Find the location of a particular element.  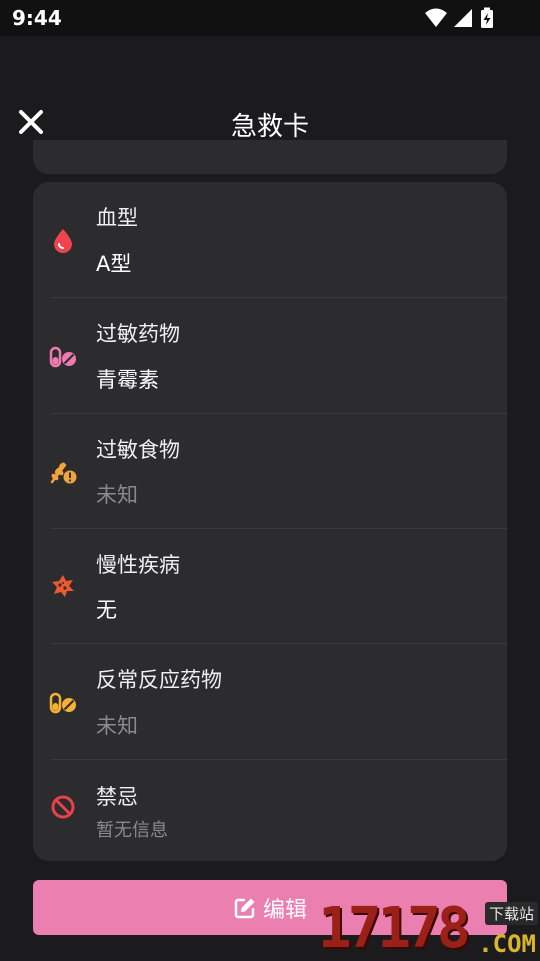

watermark-digits: 17178 is located at coordinates (394, 928).